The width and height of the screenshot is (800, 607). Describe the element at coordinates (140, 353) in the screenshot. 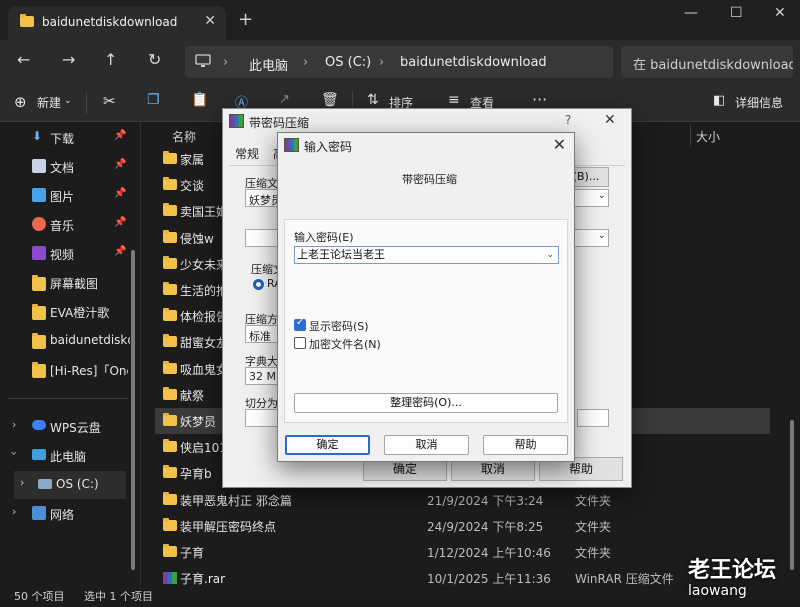

I see `pane-divider` at that location.